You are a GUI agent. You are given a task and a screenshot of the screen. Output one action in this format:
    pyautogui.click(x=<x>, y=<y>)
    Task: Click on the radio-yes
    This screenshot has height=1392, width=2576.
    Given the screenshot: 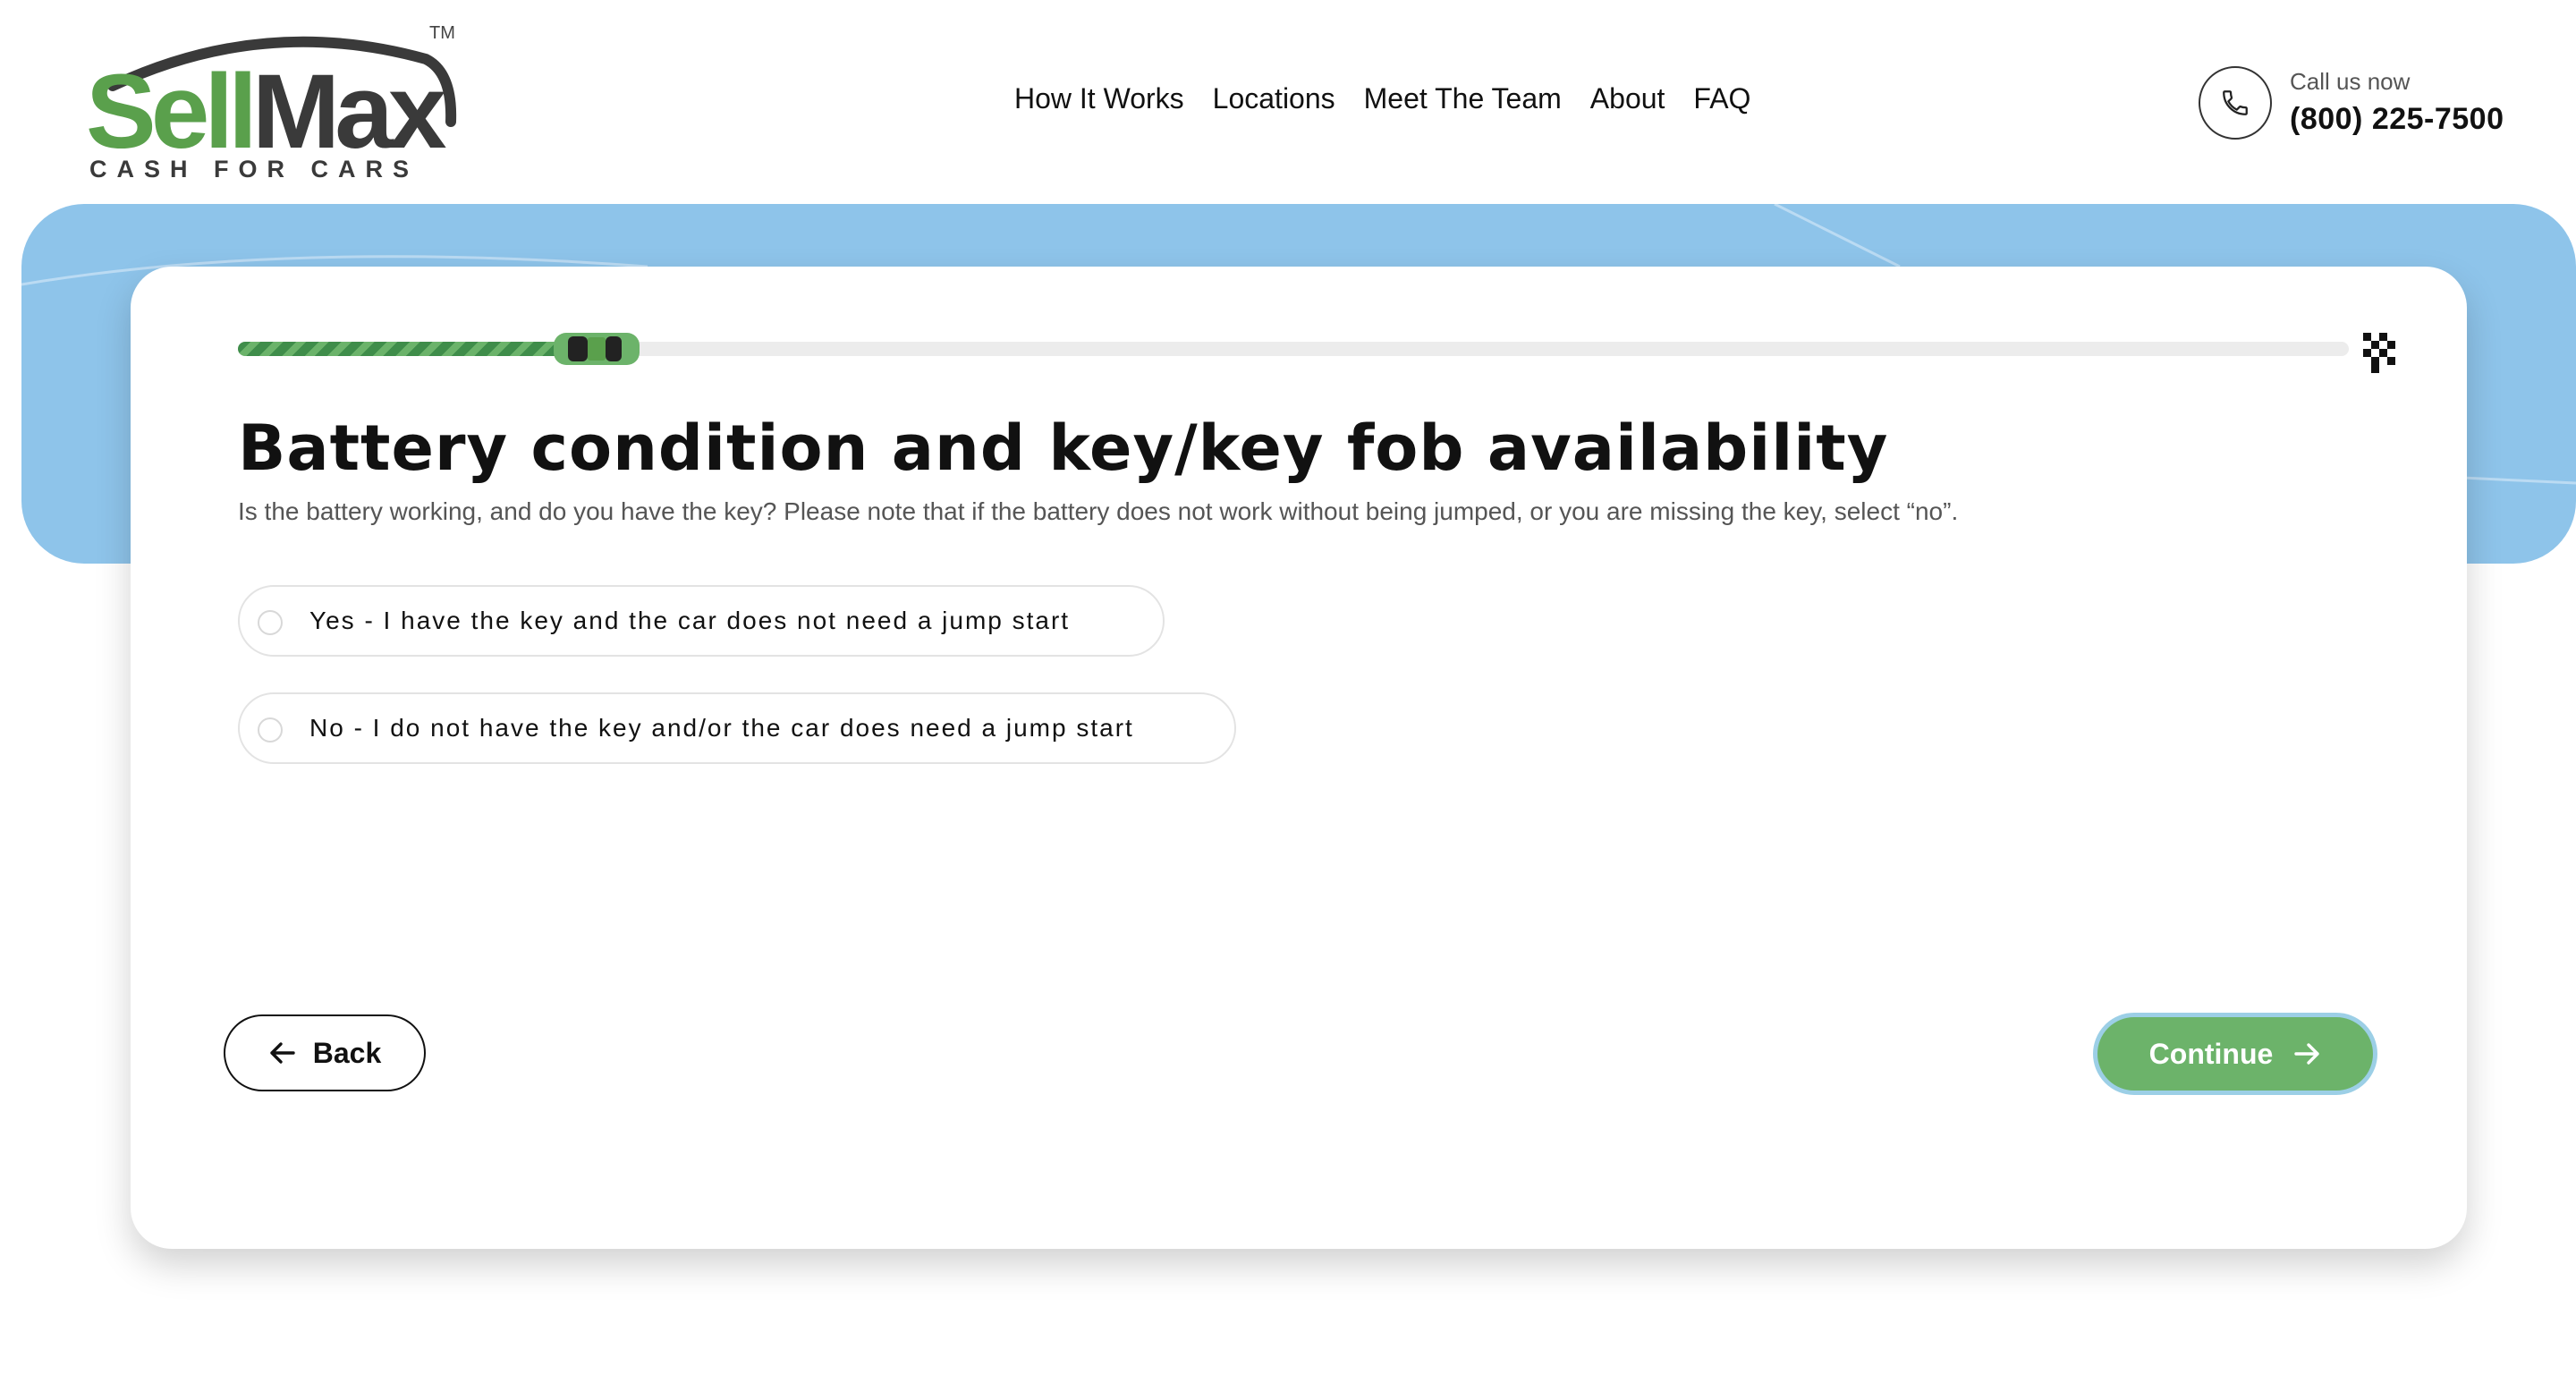 What is the action you would take?
    pyautogui.click(x=270, y=622)
    